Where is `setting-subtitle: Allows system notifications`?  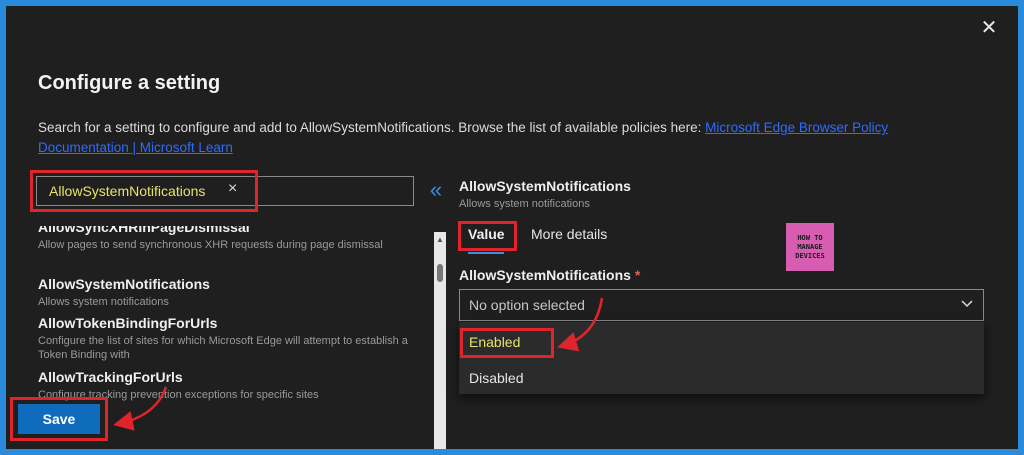 setting-subtitle: Allows system notifications is located at coordinates (524, 204).